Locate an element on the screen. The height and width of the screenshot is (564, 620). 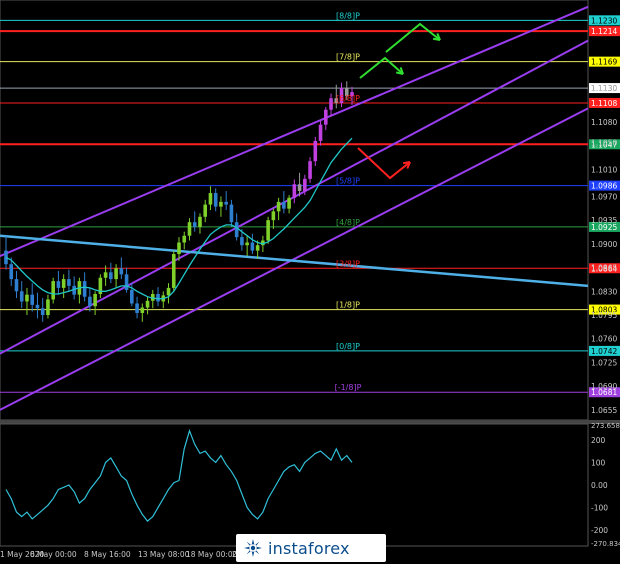
price-axis-tick: 1.1130 is located at coordinates (604, 88).